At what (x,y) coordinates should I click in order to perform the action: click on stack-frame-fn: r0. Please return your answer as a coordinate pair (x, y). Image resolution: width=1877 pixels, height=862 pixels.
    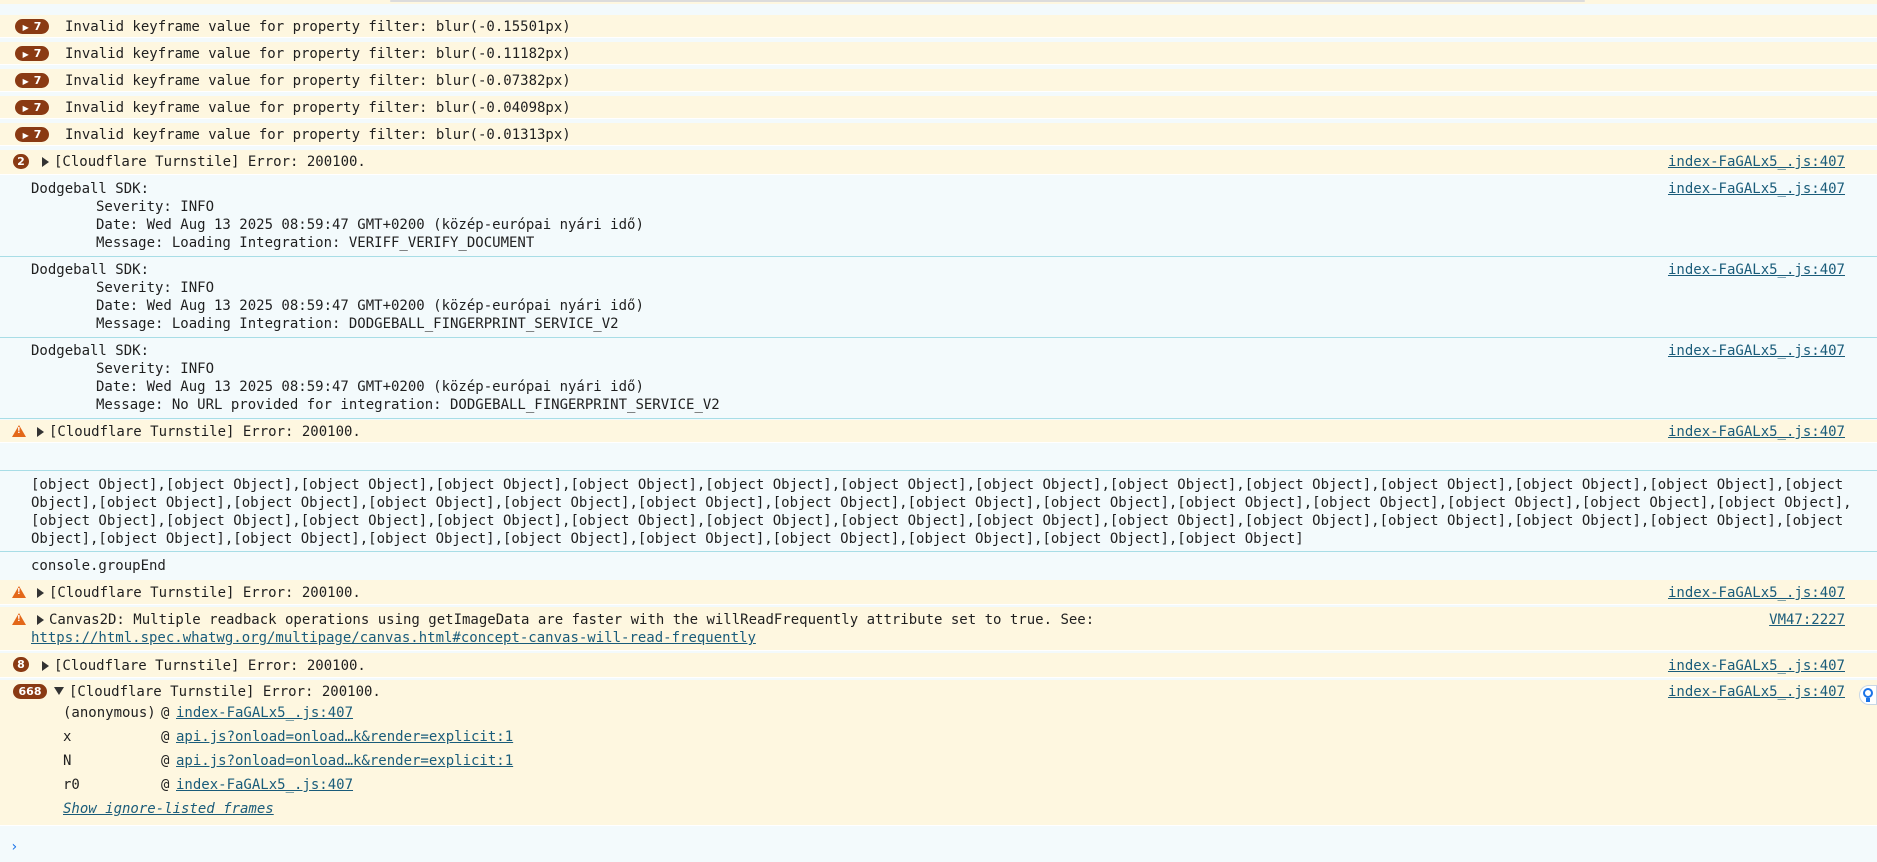
    Looking at the image, I should click on (71, 785).